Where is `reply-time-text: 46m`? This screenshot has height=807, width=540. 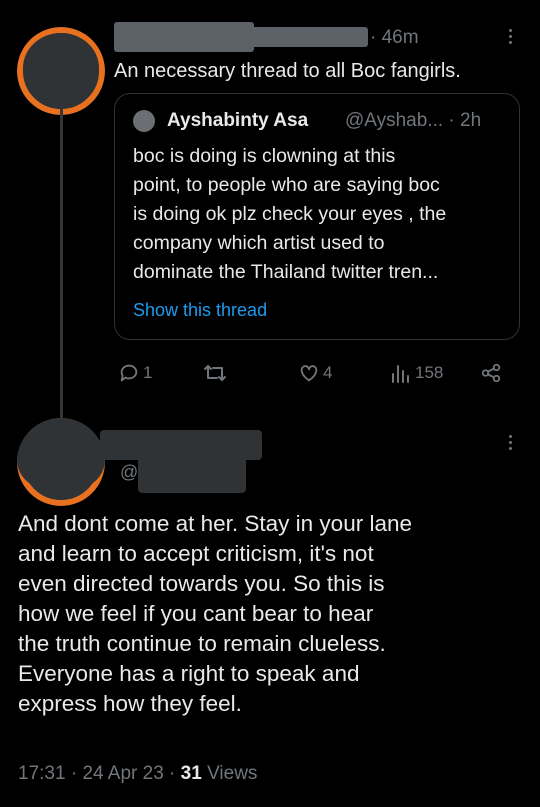 reply-time-text: 46m is located at coordinates (400, 37).